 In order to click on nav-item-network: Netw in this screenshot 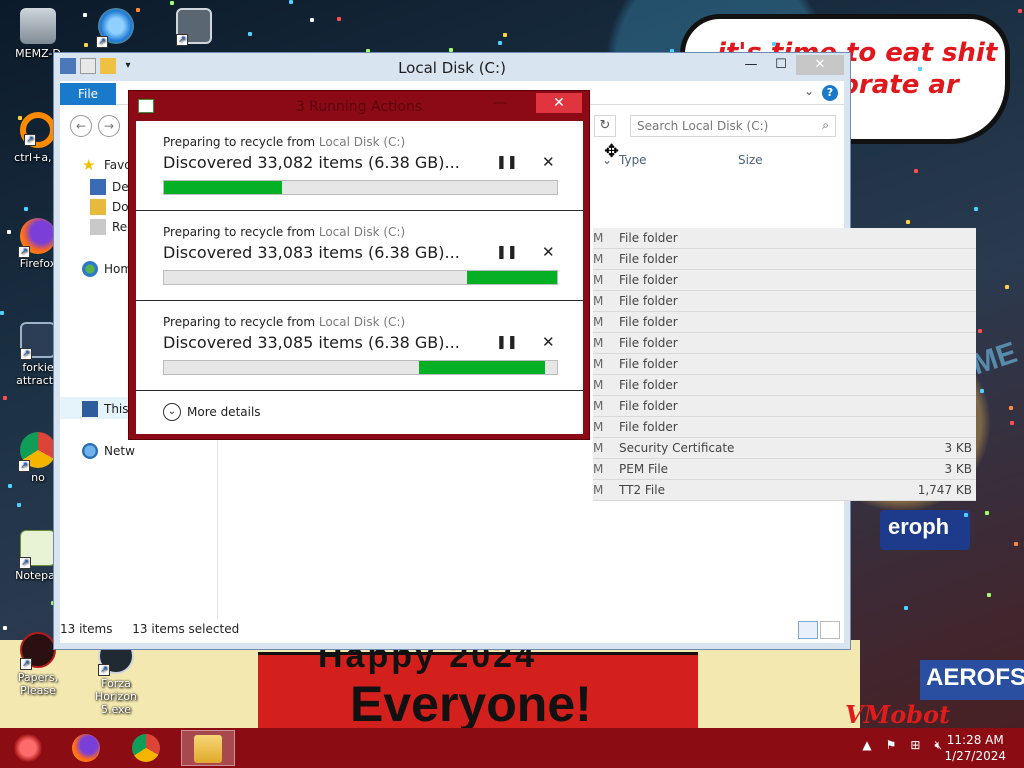, I will do `click(108, 451)`.